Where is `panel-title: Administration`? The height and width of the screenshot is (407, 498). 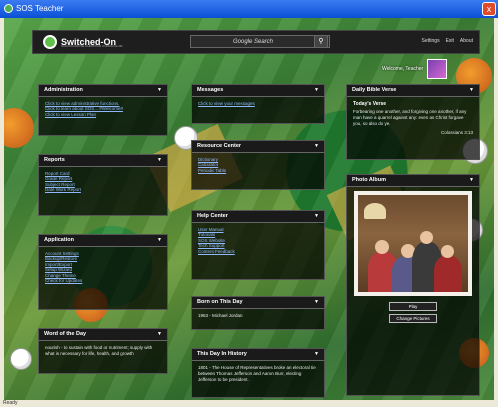 panel-title: Administration is located at coordinates (63, 90).